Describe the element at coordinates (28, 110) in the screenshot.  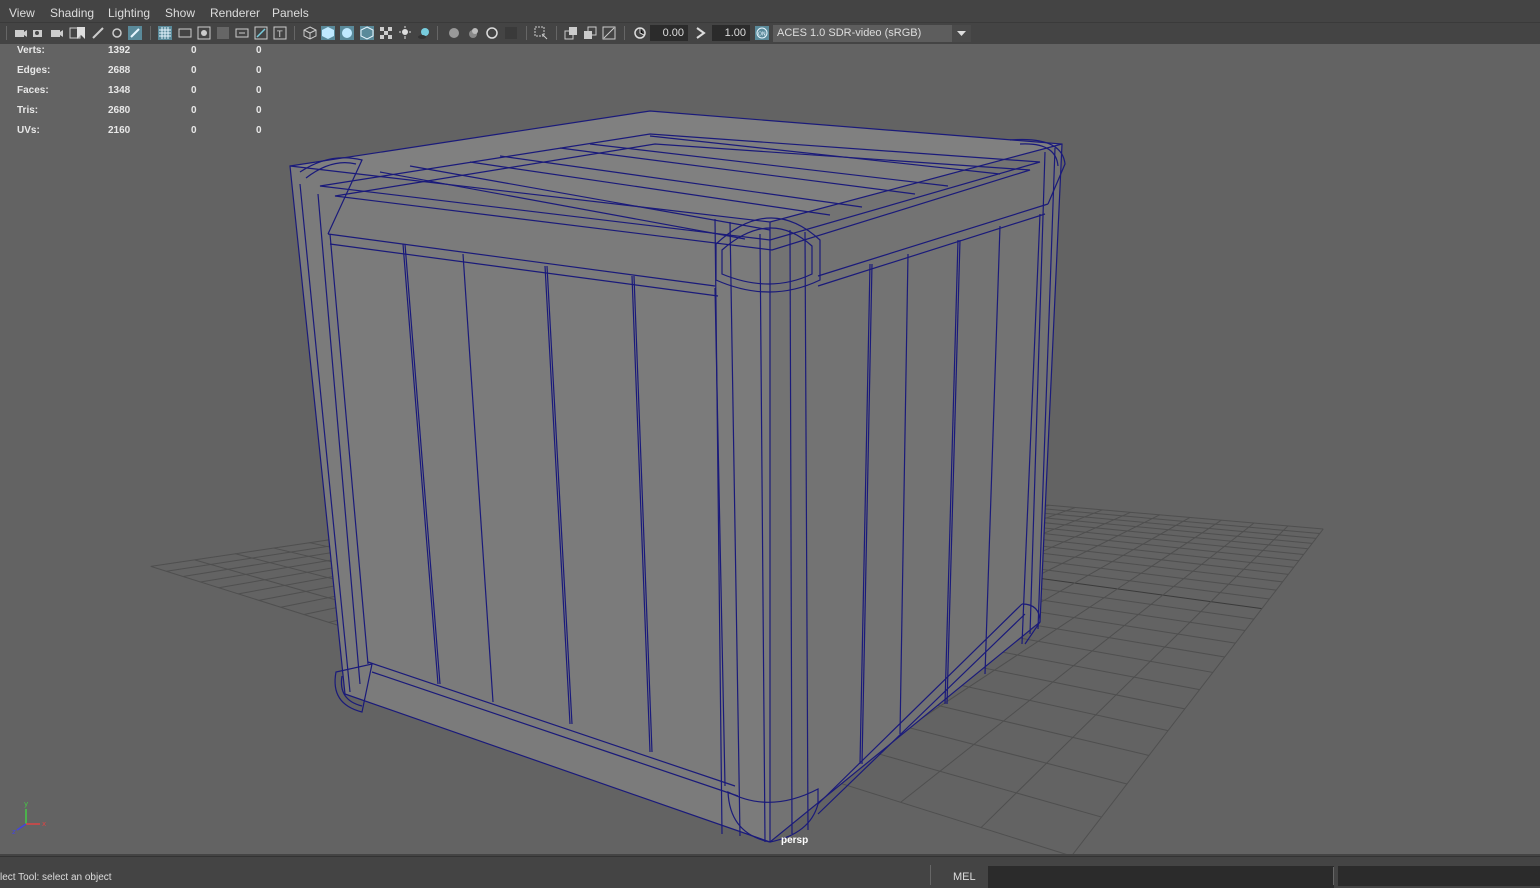
I see `hud-label: Tris:` at that location.